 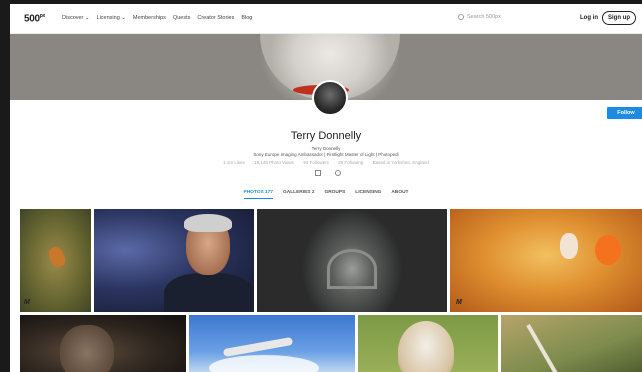 What do you see at coordinates (368, 194) in the screenshot?
I see `tab-licensing: LICENSING` at bounding box center [368, 194].